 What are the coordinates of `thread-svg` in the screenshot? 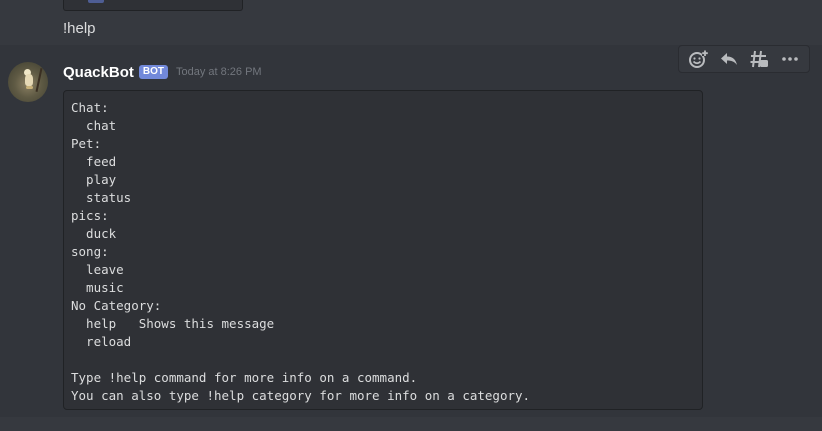 It's located at (759, 59).